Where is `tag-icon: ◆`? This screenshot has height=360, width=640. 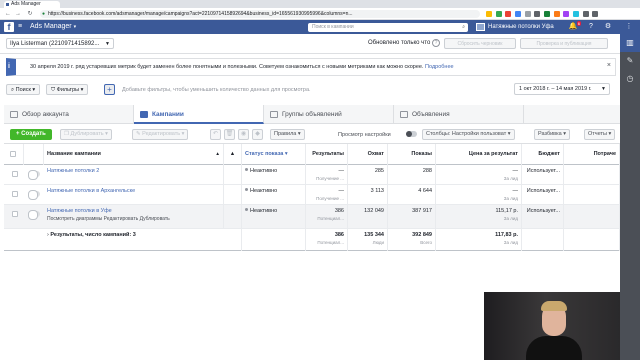 tag-icon: ◆ is located at coordinates (257, 134).